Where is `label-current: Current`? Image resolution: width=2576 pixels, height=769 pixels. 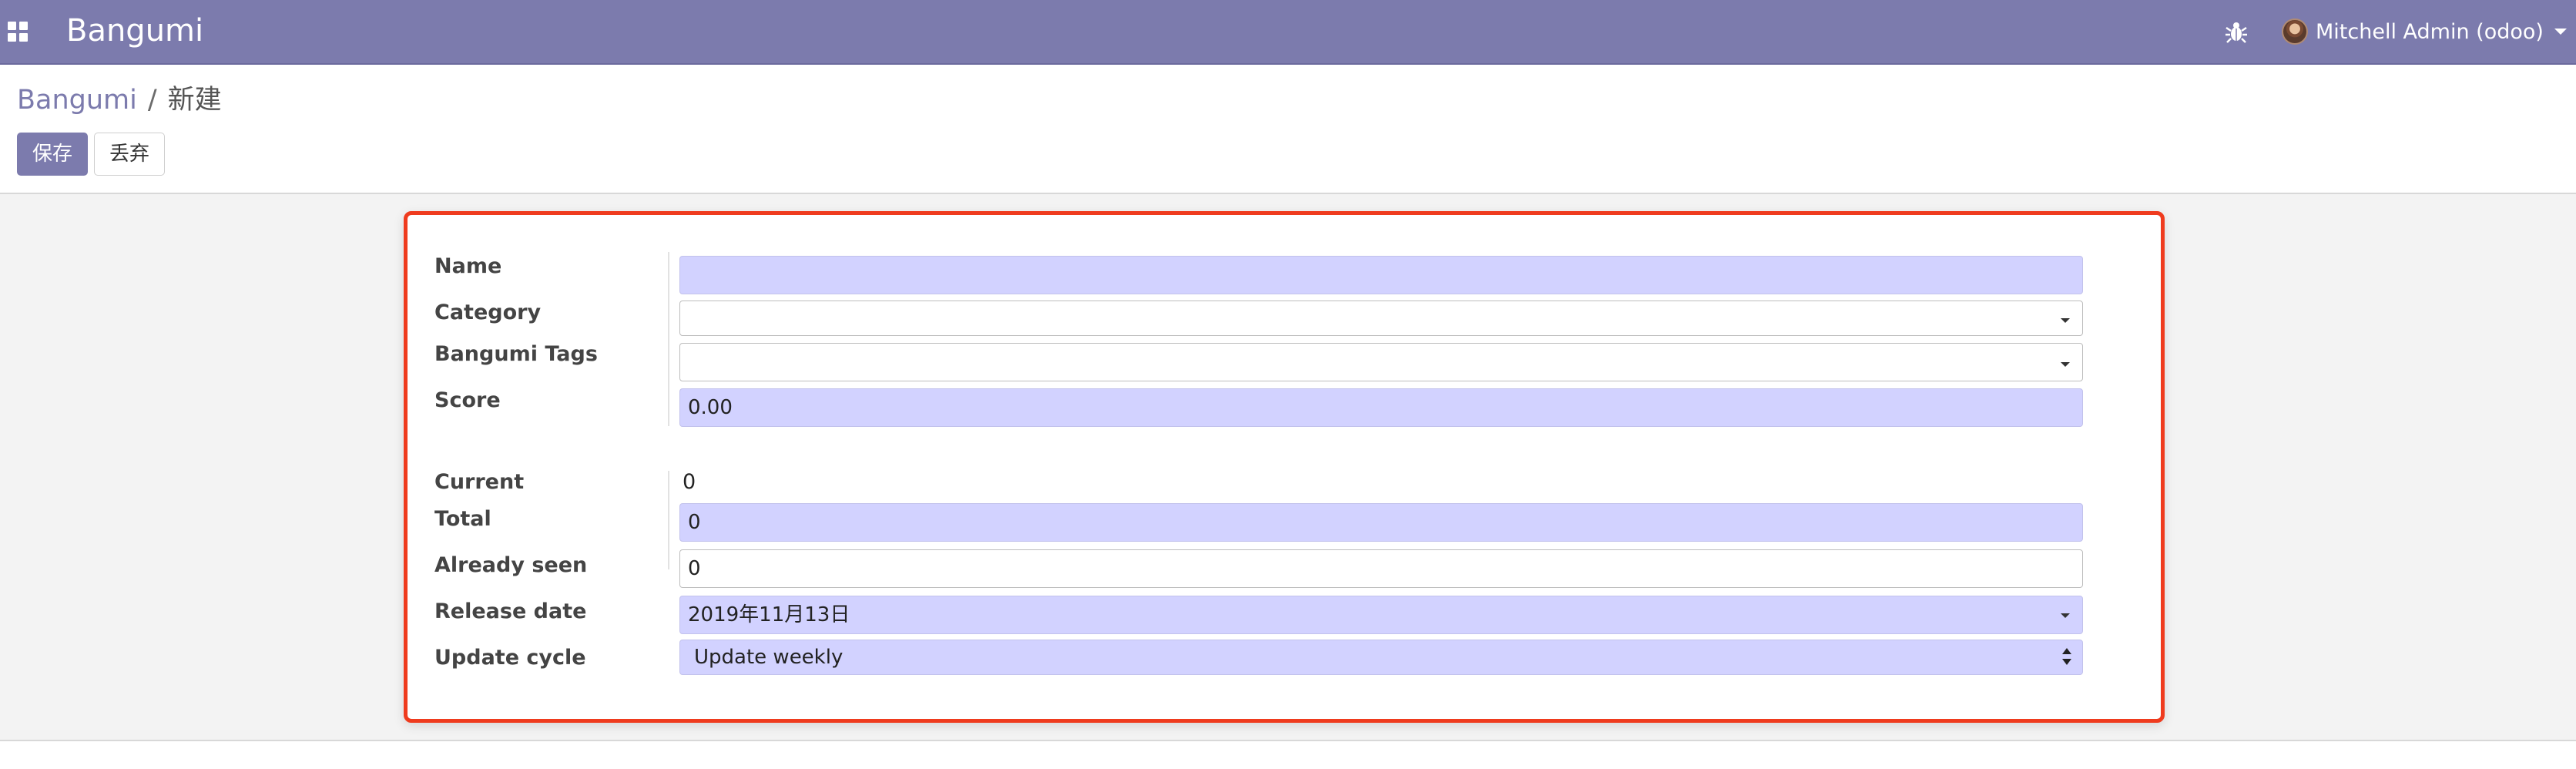 label-current: Current is located at coordinates (479, 482).